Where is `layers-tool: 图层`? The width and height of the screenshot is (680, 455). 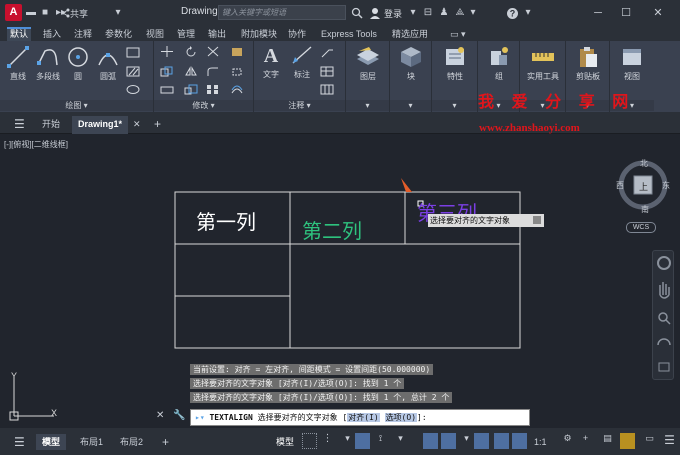
layers-tool: 图层 is located at coordinates (368, 63).